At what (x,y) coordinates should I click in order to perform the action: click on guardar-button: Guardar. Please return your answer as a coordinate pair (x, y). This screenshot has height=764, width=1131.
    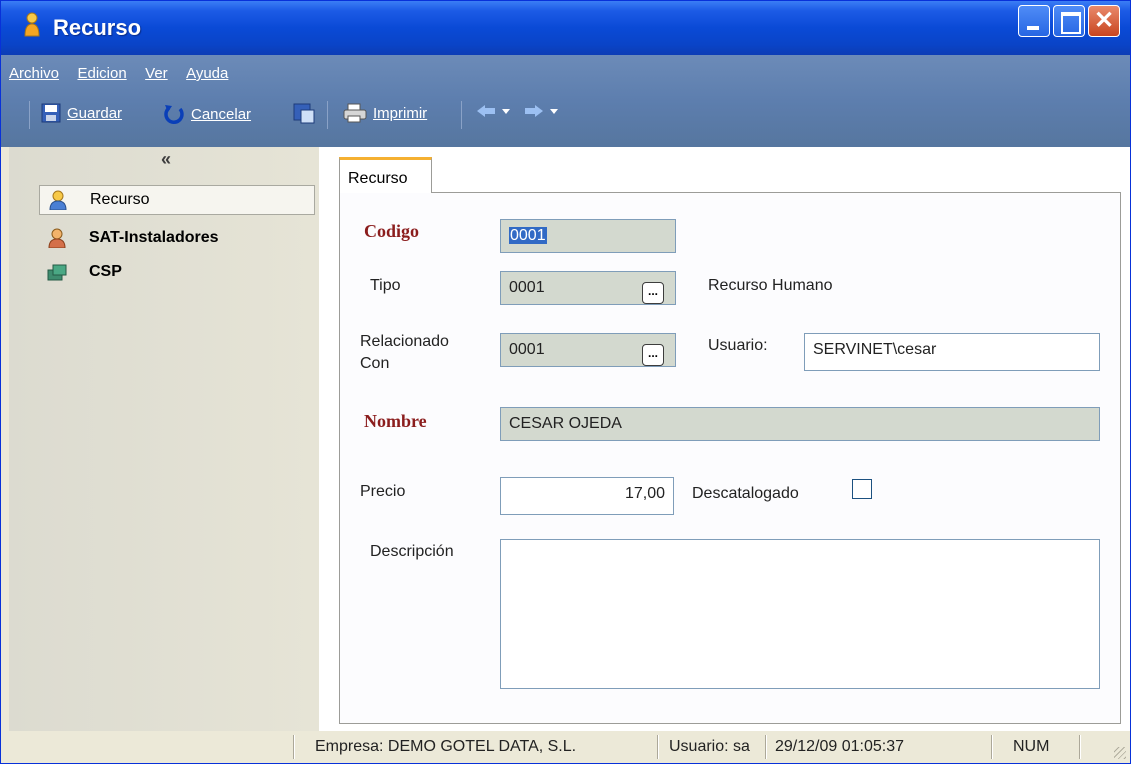
    Looking at the image, I should click on (81, 113).